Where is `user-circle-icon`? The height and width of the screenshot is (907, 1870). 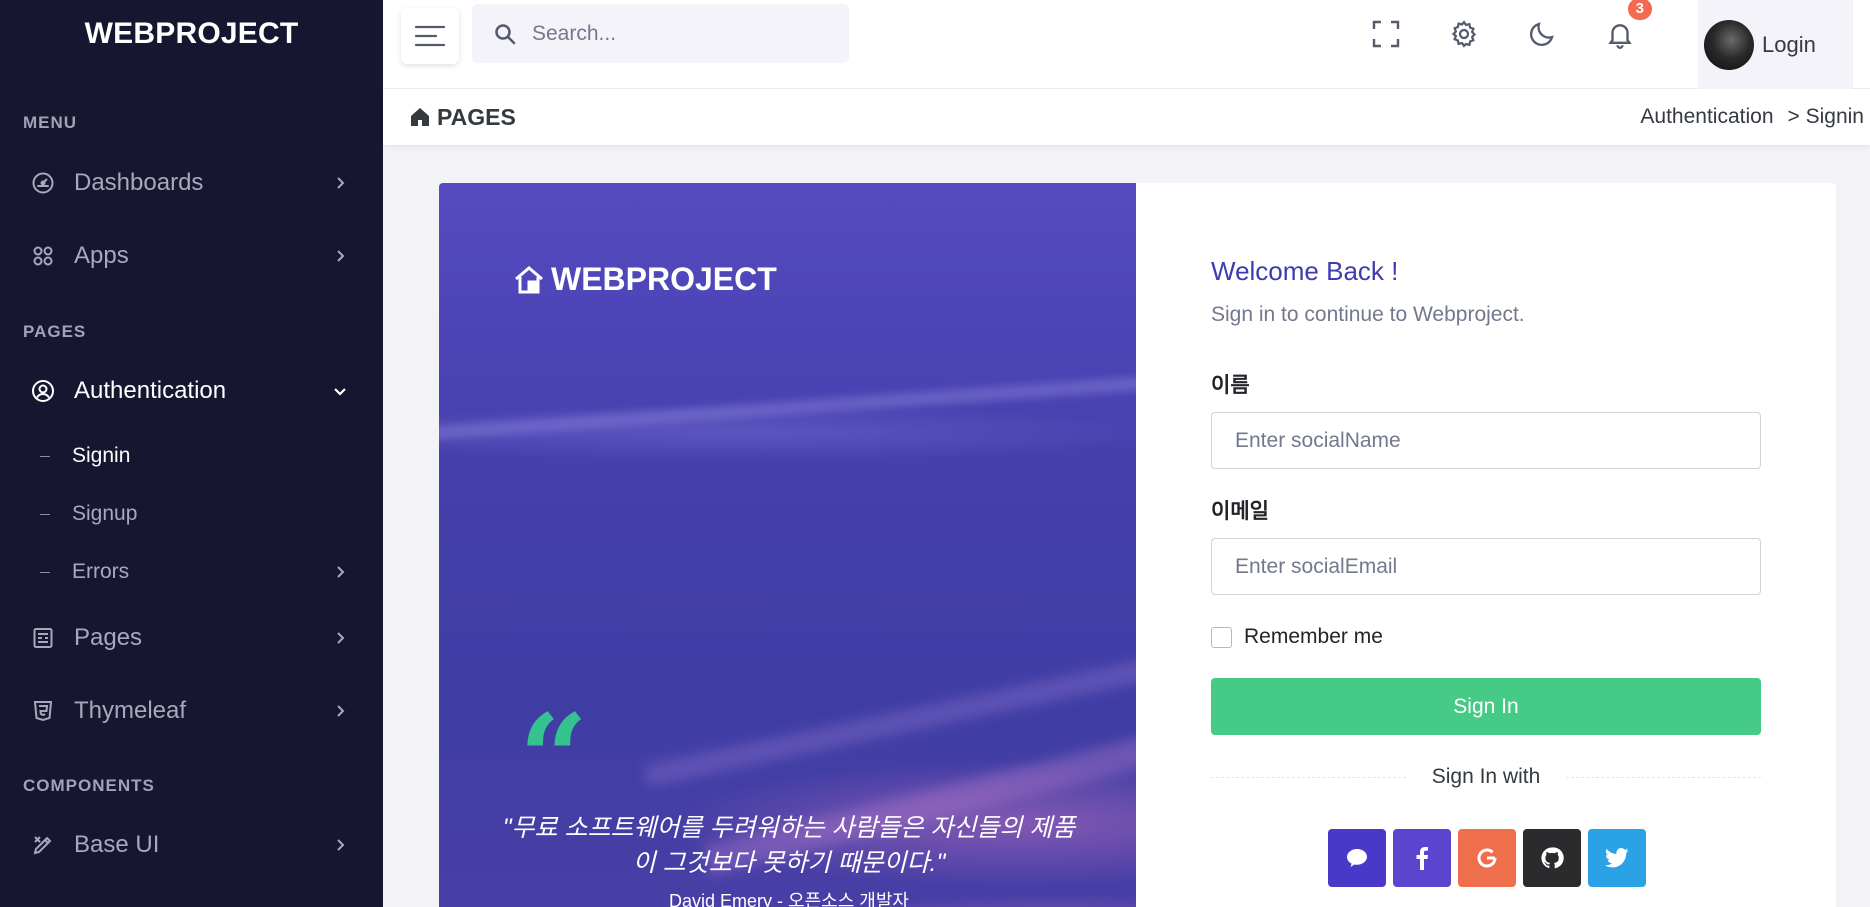
user-circle-icon is located at coordinates (43, 391).